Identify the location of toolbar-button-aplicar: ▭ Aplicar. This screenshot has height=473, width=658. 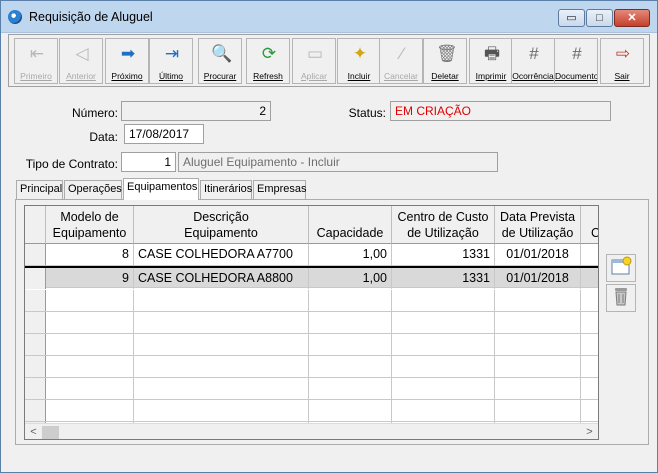
(314, 61).